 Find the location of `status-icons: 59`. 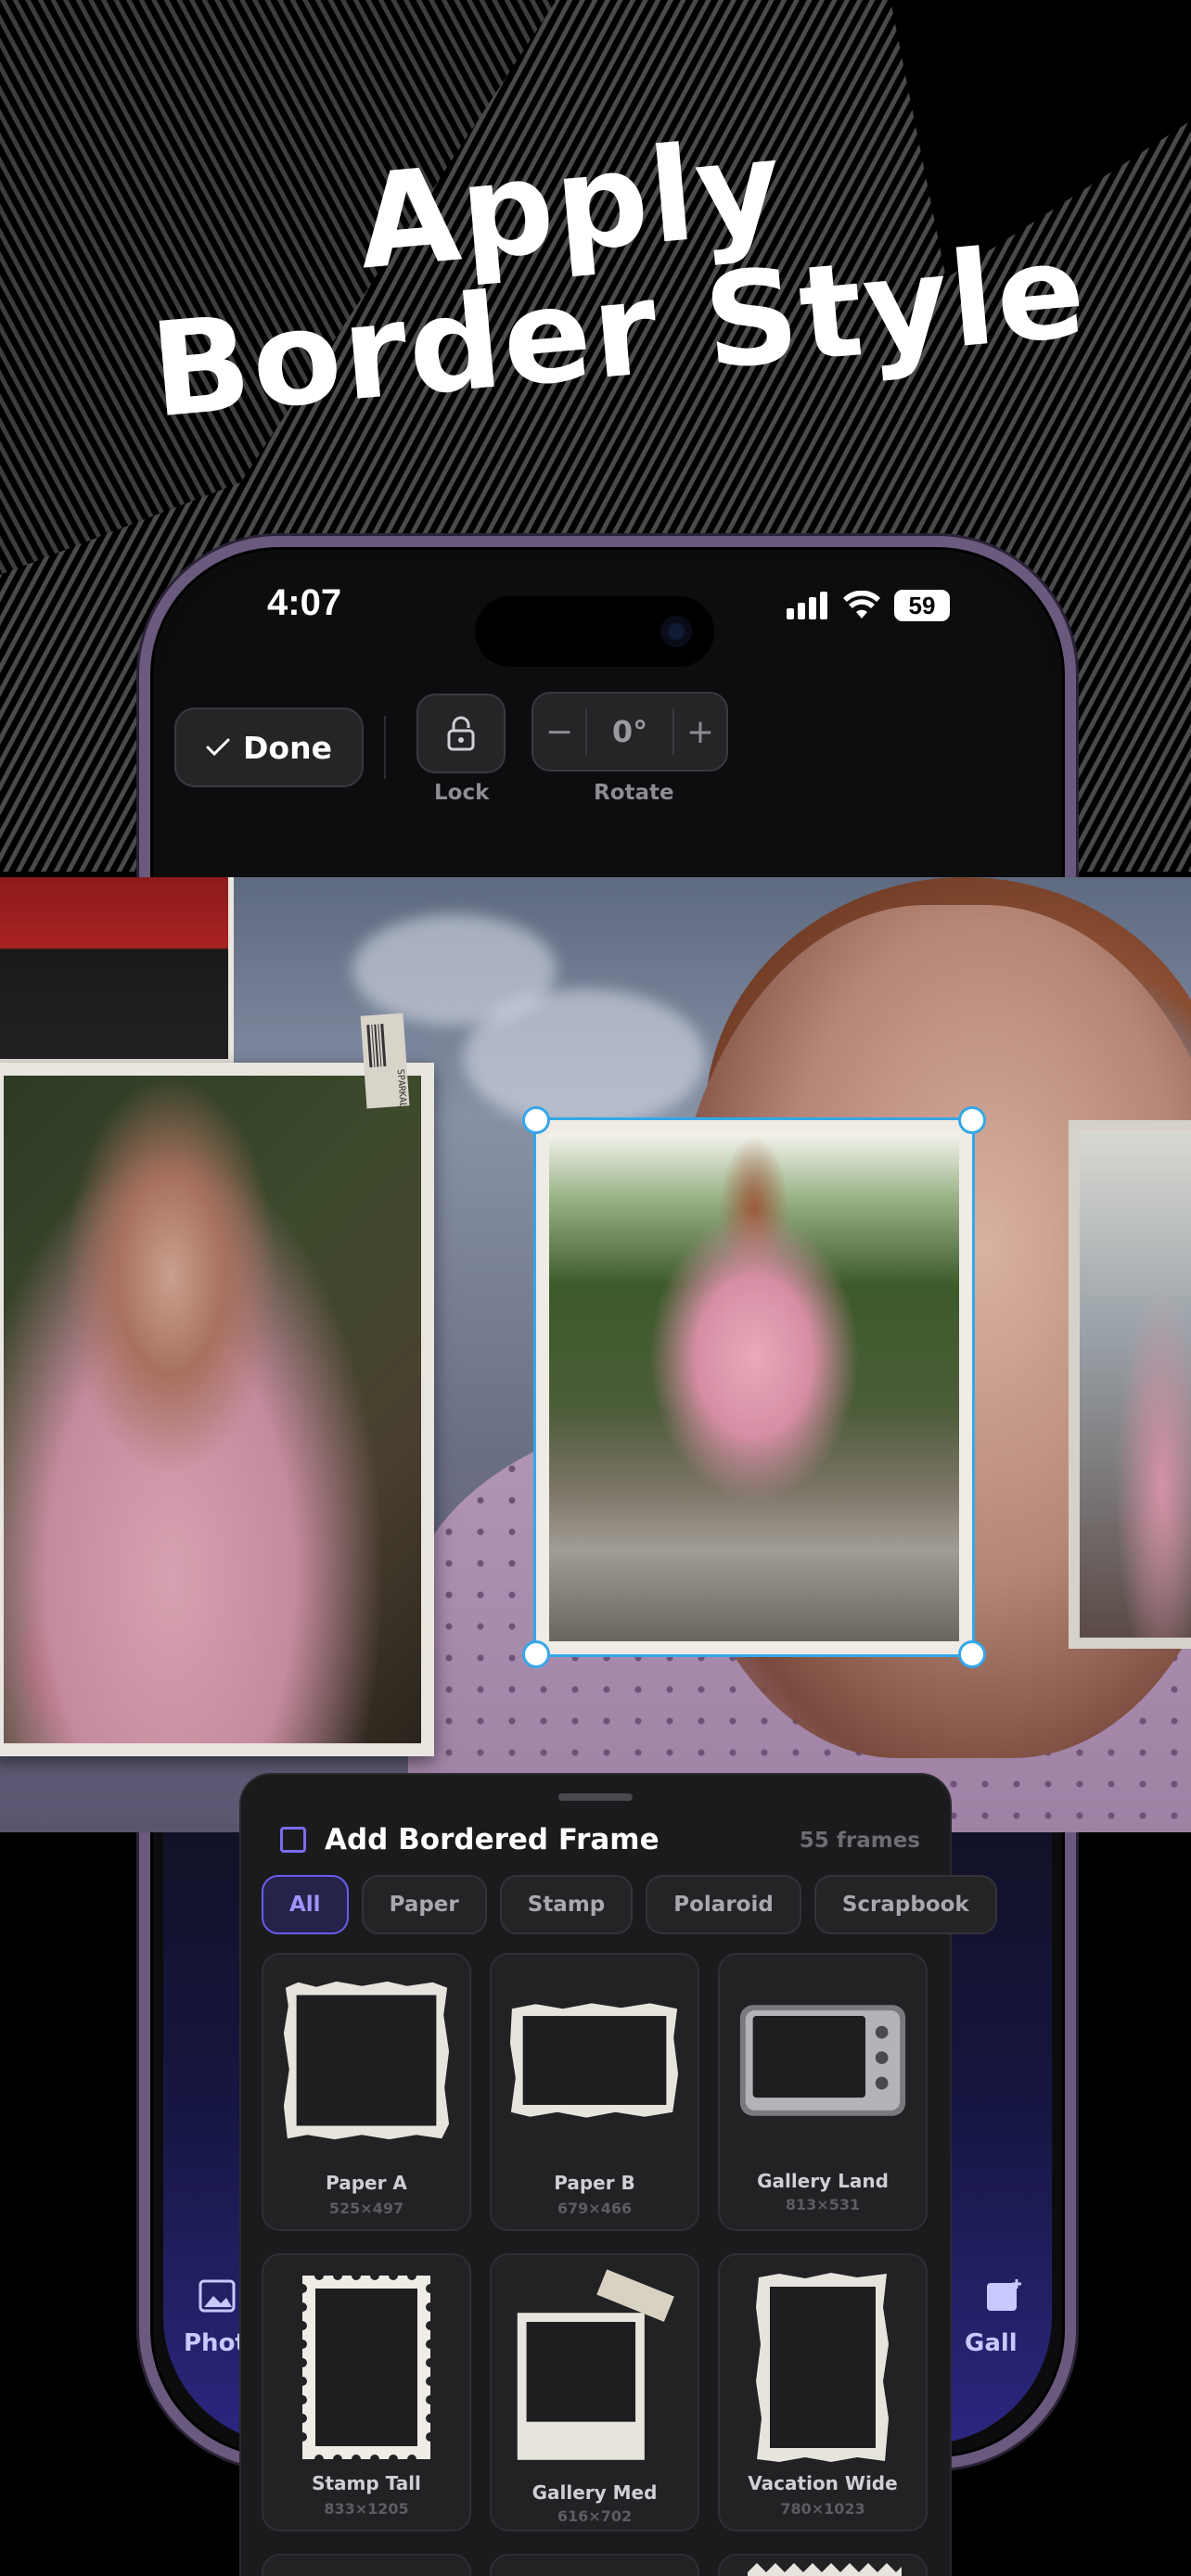

status-icons: 59 is located at coordinates (868, 605).